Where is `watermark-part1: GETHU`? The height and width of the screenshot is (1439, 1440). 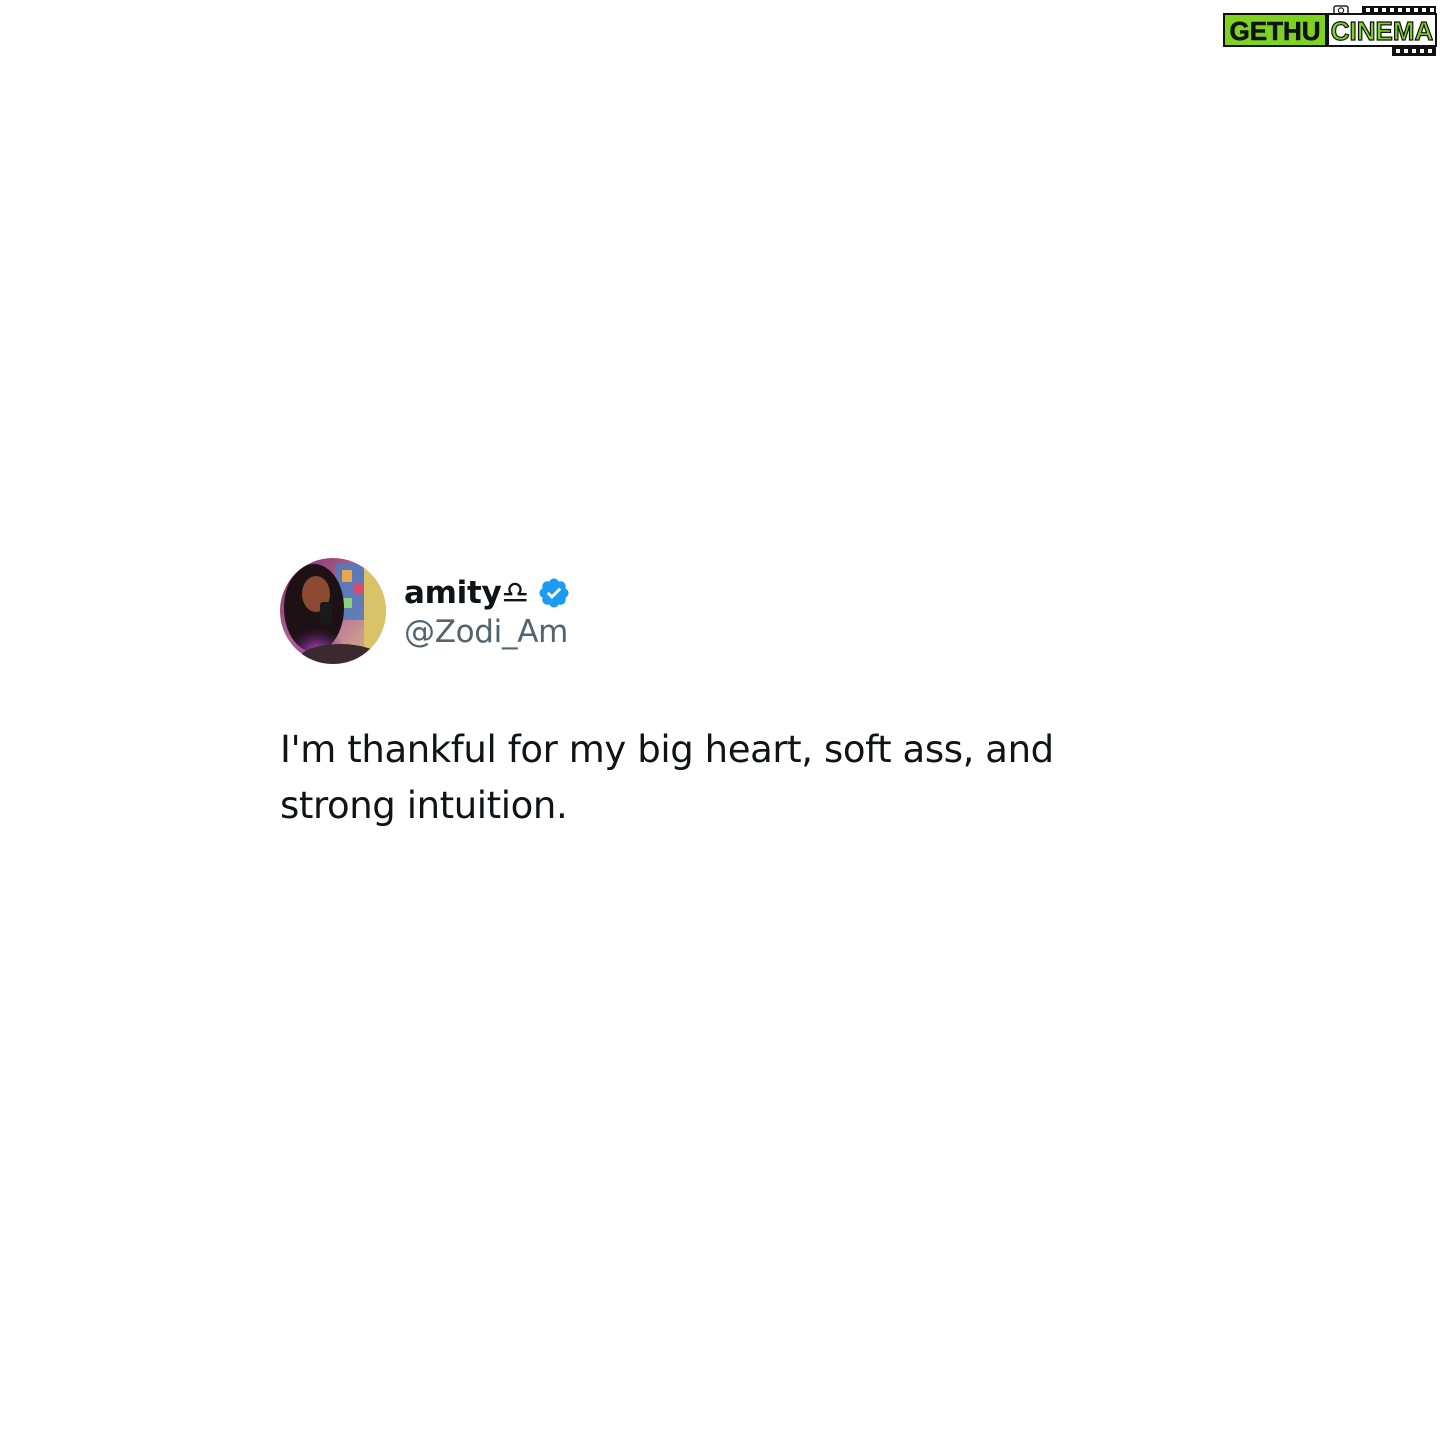 watermark-part1: GETHU is located at coordinates (1275, 31).